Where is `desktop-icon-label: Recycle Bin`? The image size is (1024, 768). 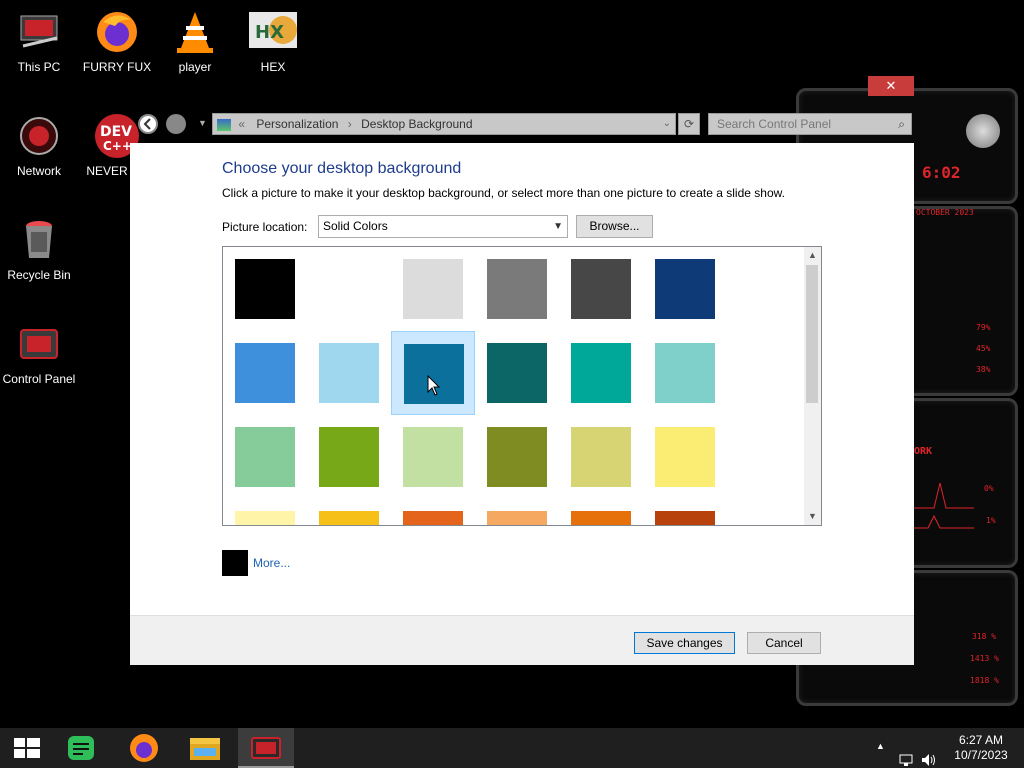
desktop-icon-label: Recycle Bin is located at coordinates (39, 275).